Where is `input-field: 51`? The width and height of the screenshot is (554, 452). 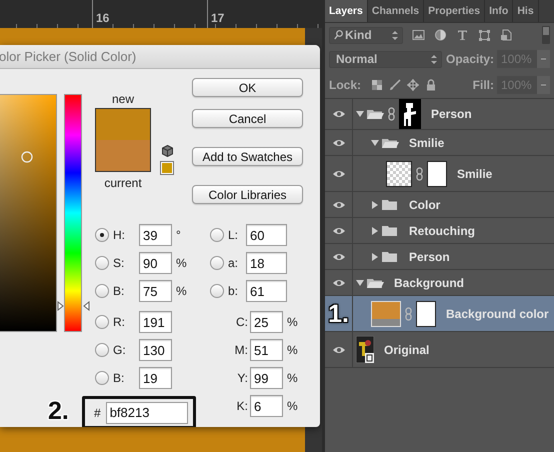 input-field: 51 is located at coordinates (266, 350).